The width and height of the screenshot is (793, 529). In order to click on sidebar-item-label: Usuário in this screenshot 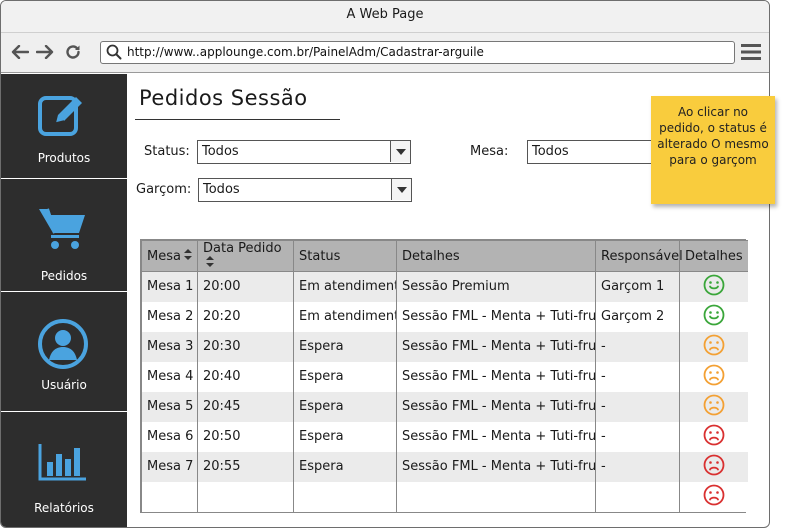, I will do `click(64, 385)`.